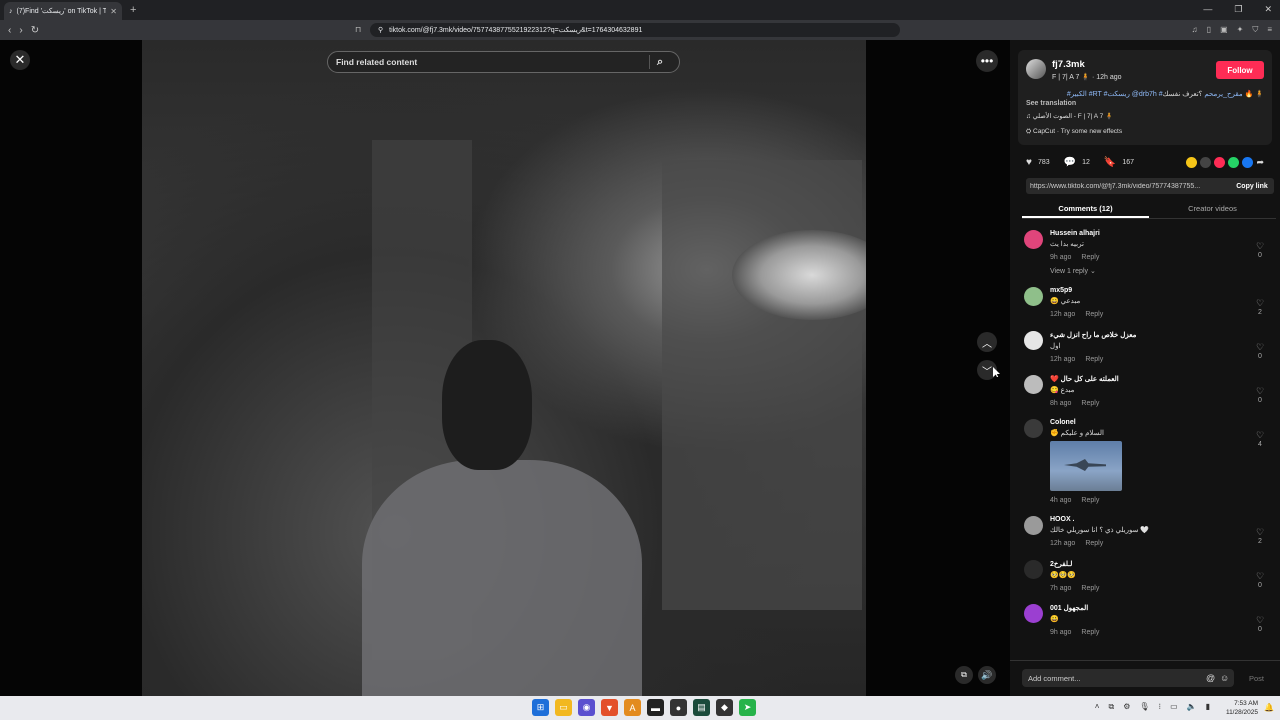  I want to click on media-icon: ◆, so click(724, 707).